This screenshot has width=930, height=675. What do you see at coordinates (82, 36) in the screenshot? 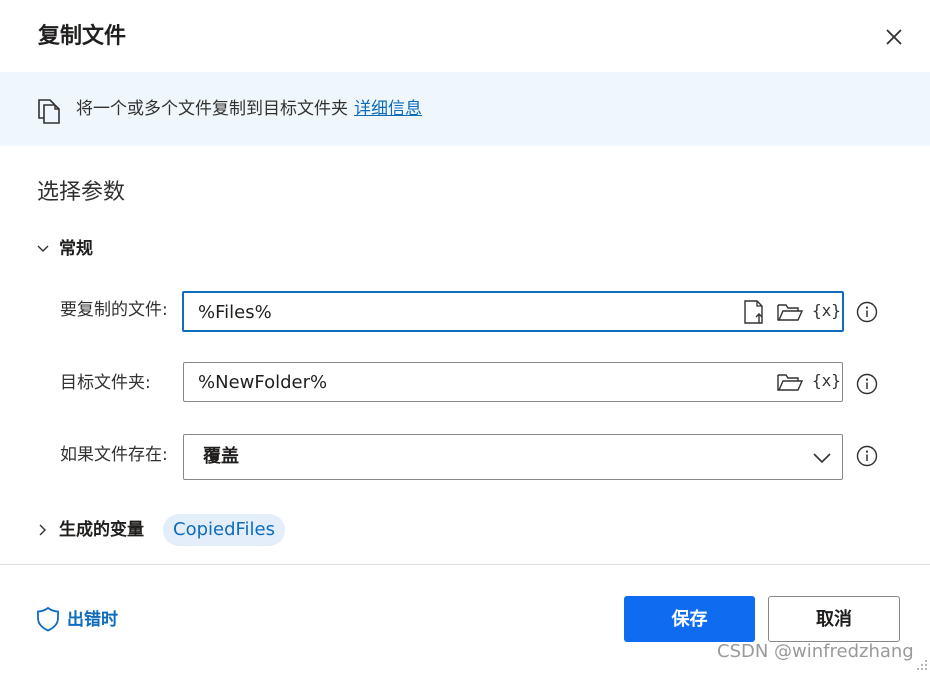
I see `dialog-title: 复制文件` at bounding box center [82, 36].